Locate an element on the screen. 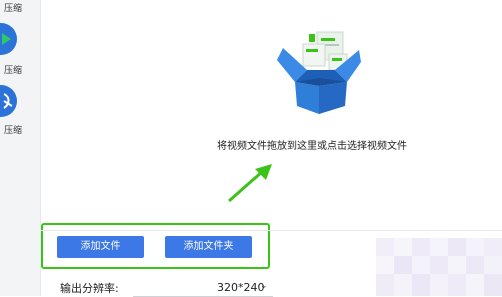 This screenshot has height=297, width=502. sidebar-item-compress-top: 压缩 is located at coordinates (20, 10).